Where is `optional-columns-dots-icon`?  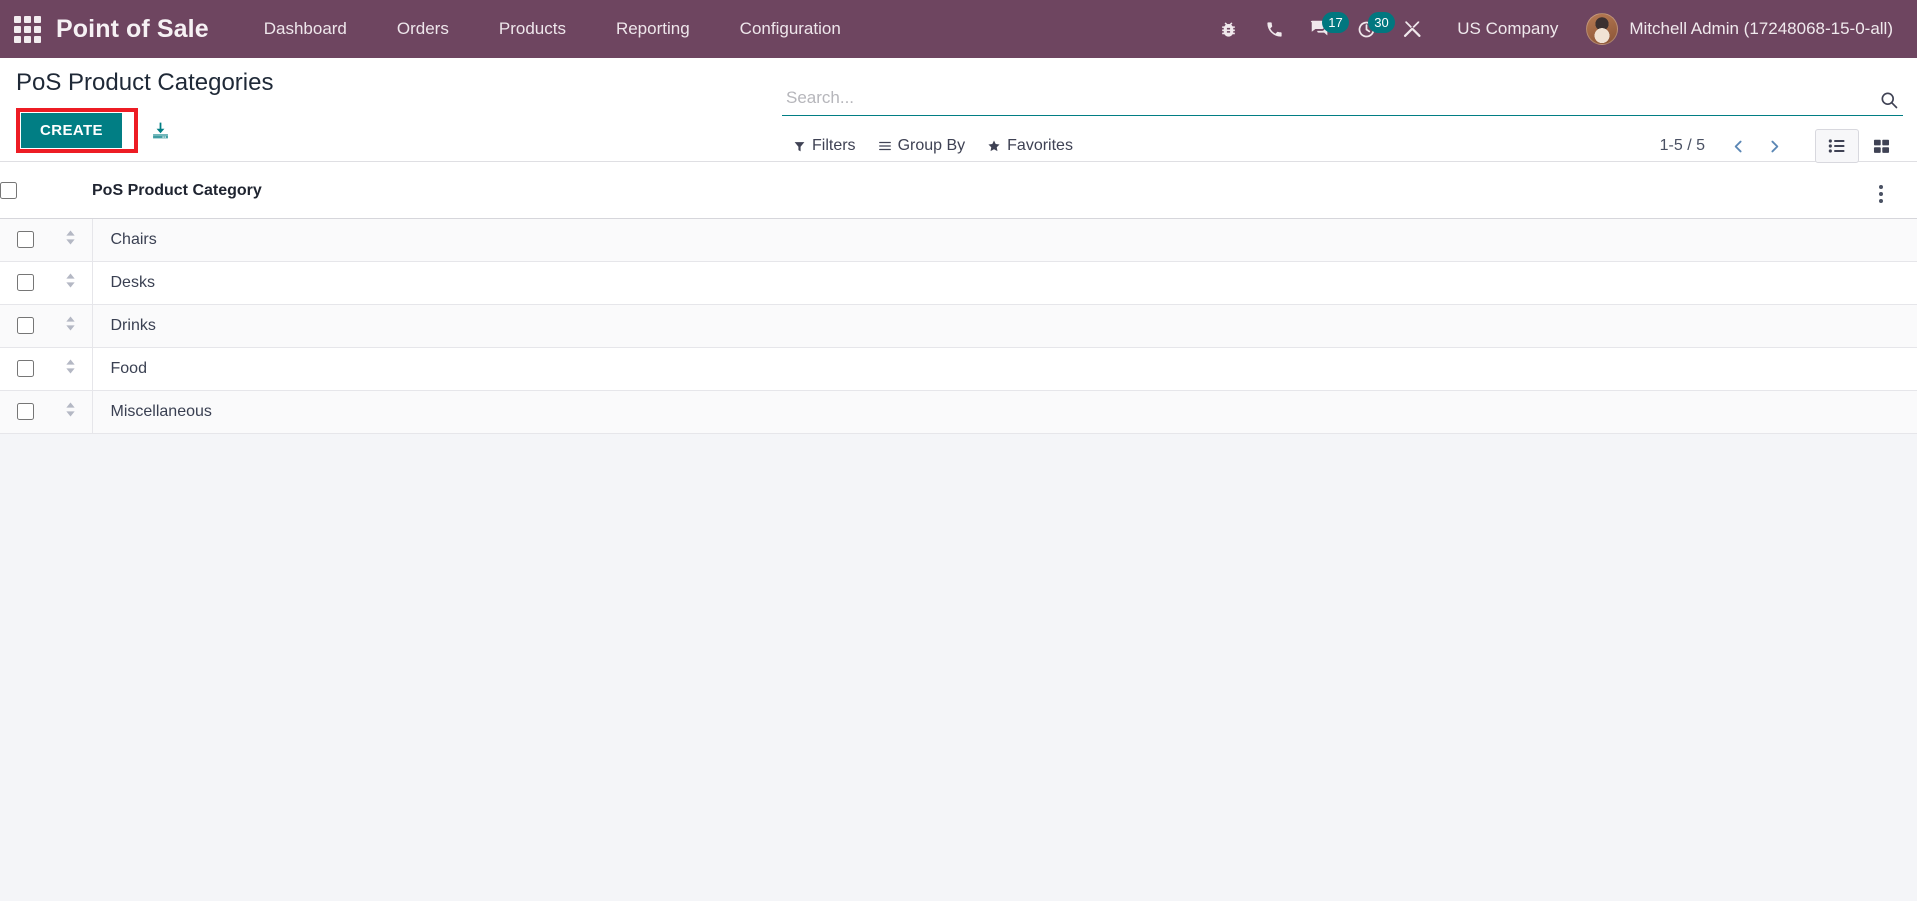 optional-columns-dots-icon is located at coordinates (1881, 194).